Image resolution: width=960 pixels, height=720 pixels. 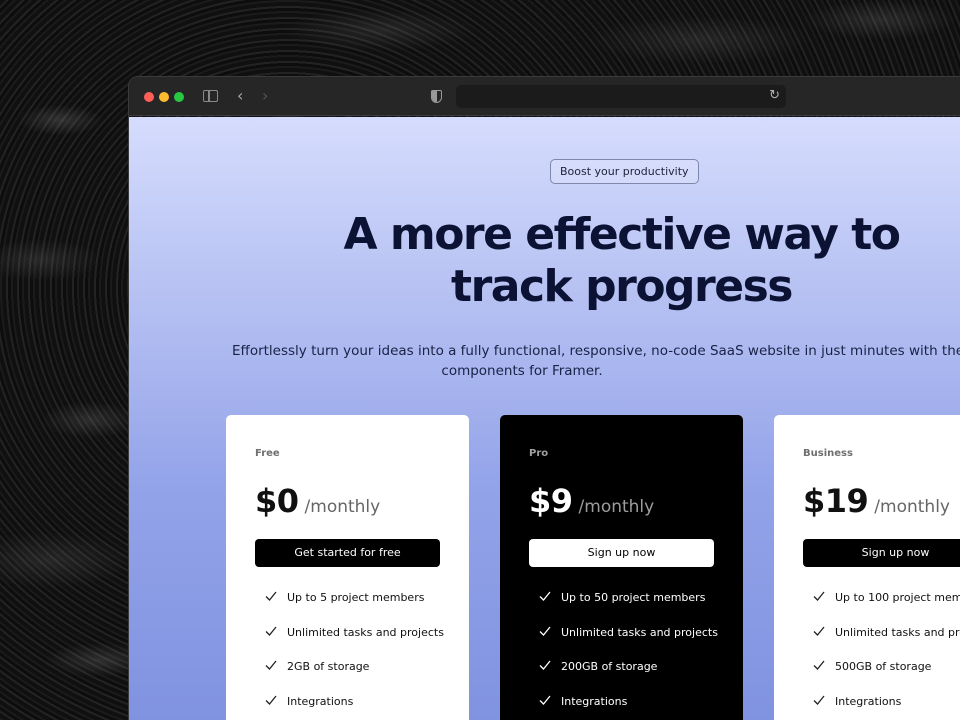 What do you see at coordinates (609, 666) in the screenshot?
I see `feature-label: 200GB of storage` at bounding box center [609, 666].